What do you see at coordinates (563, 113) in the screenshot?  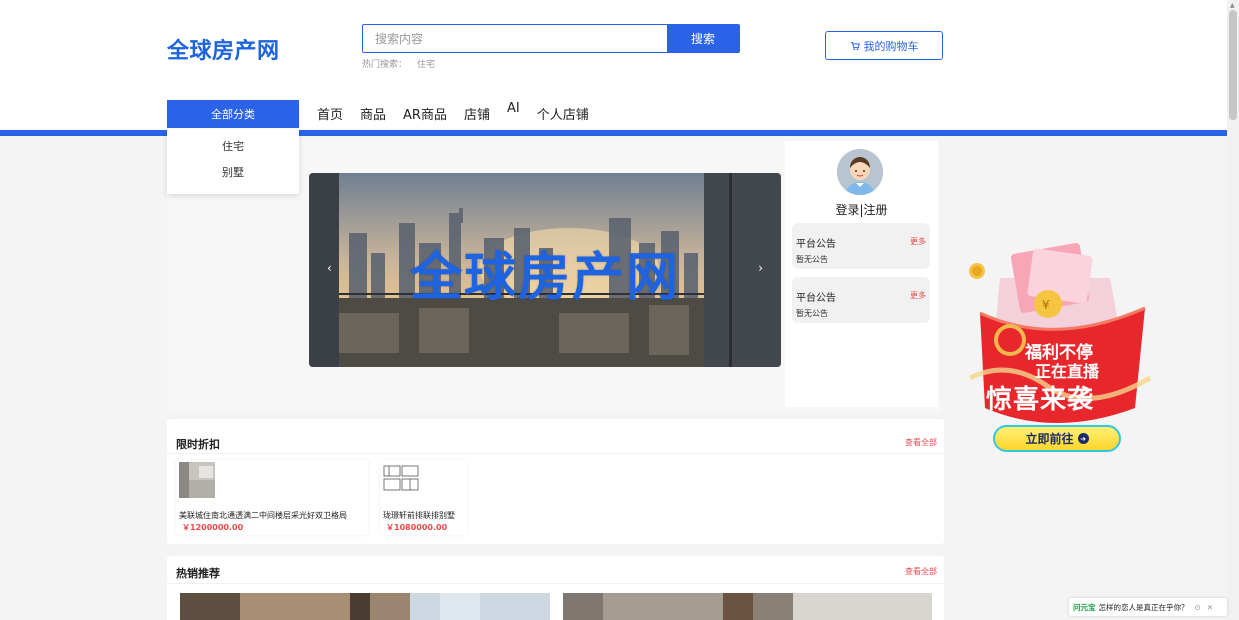 I see `nav-personal-shop: 个人店铺` at bounding box center [563, 113].